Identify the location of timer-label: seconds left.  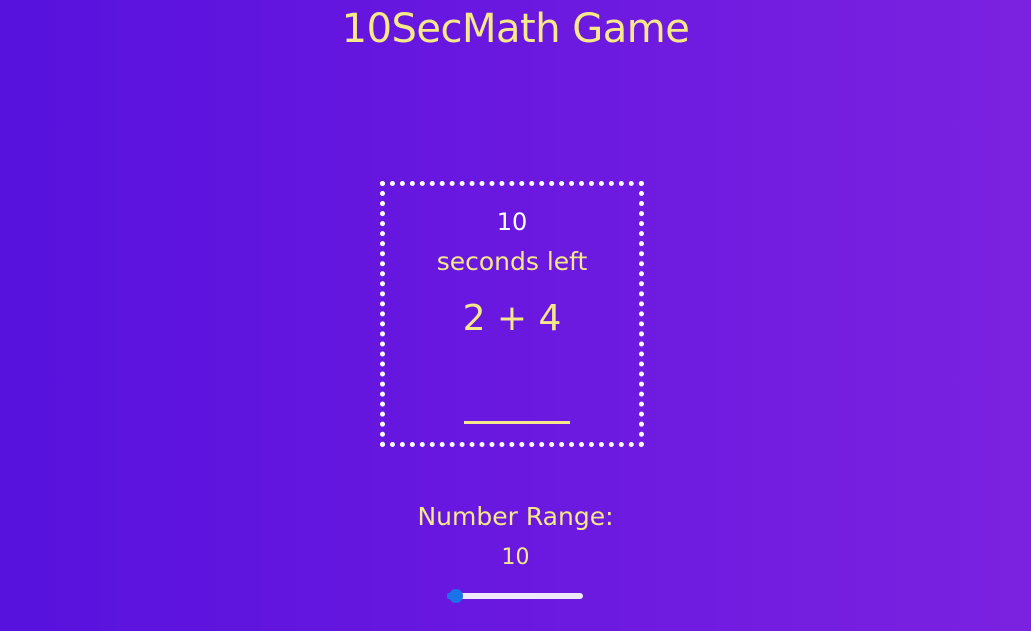
(512, 261).